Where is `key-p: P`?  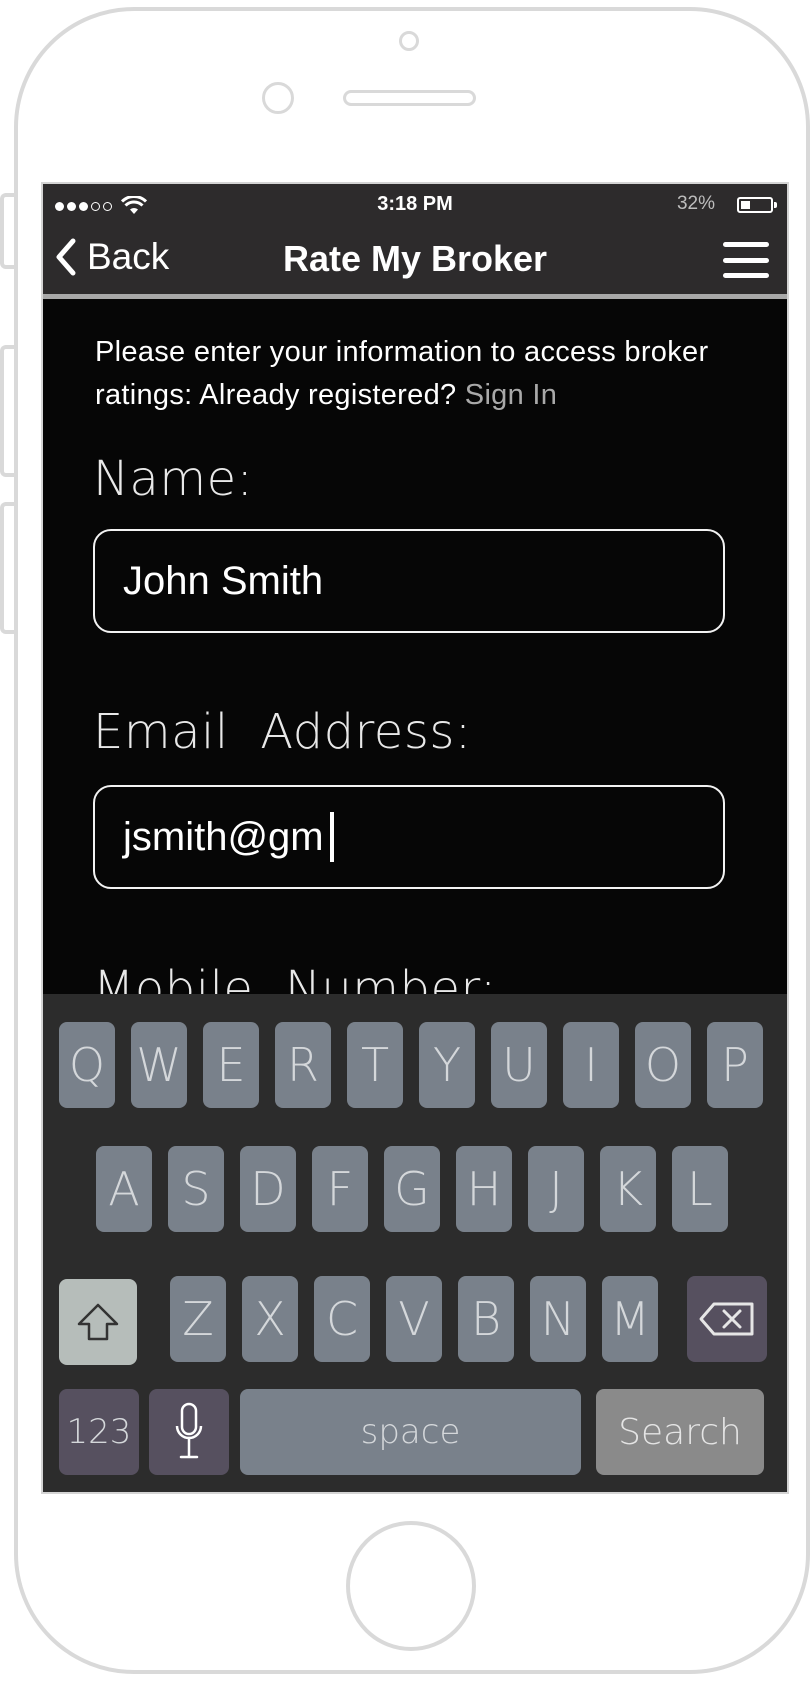 key-p: P is located at coordinates (735, 1065).